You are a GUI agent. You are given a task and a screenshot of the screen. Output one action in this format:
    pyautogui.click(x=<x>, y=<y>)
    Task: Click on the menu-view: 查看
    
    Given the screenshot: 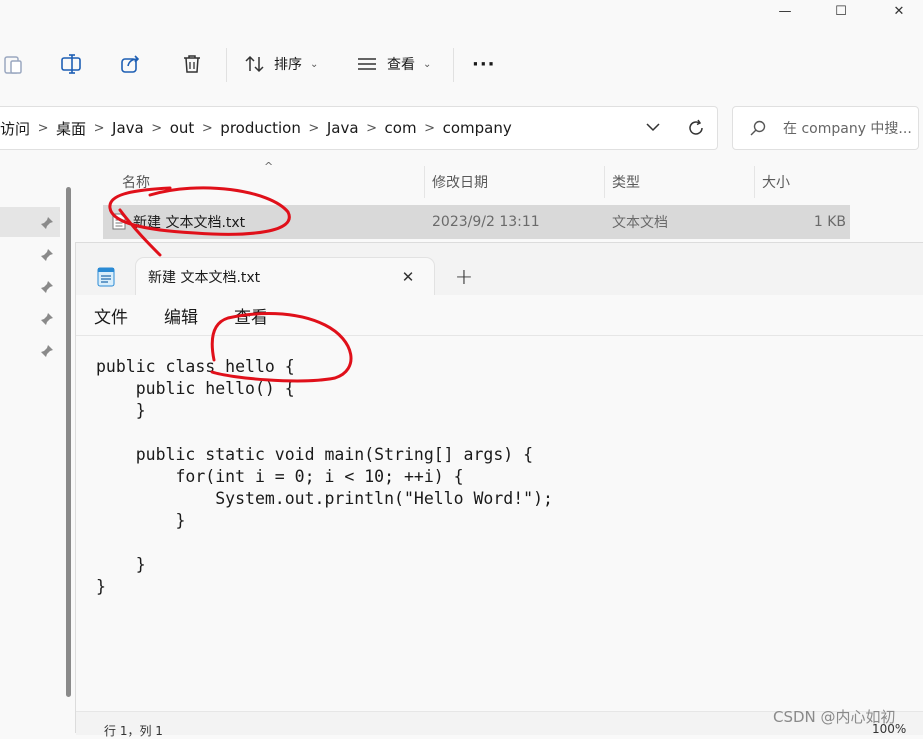 What is the action you would take?
    pyautogui.click(x=251, y=315)
    